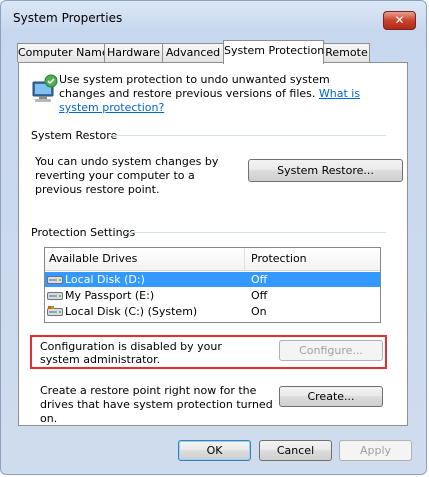  I want to click on tab-computer-name: Computer Name, so click(63, 52).